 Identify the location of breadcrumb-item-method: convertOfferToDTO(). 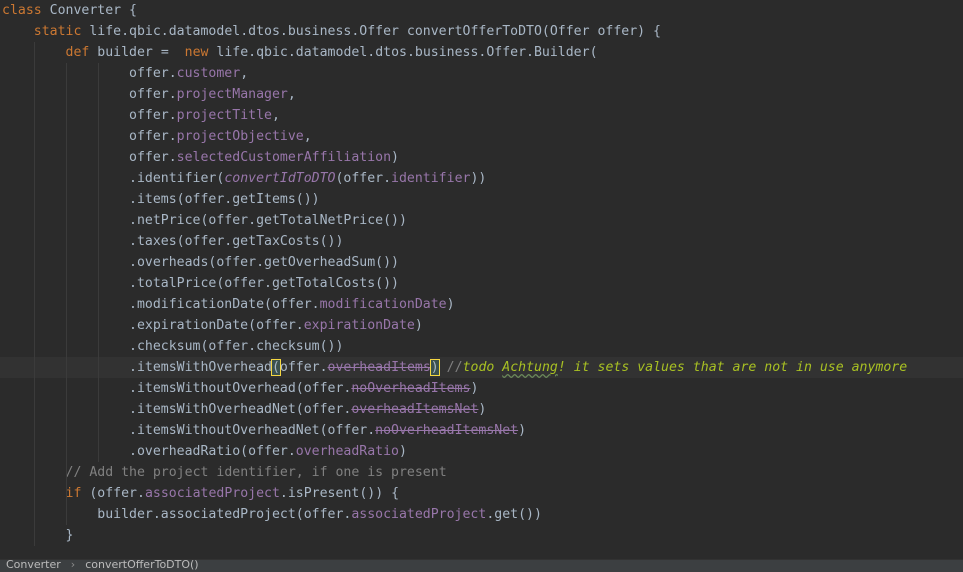
(141, 565).